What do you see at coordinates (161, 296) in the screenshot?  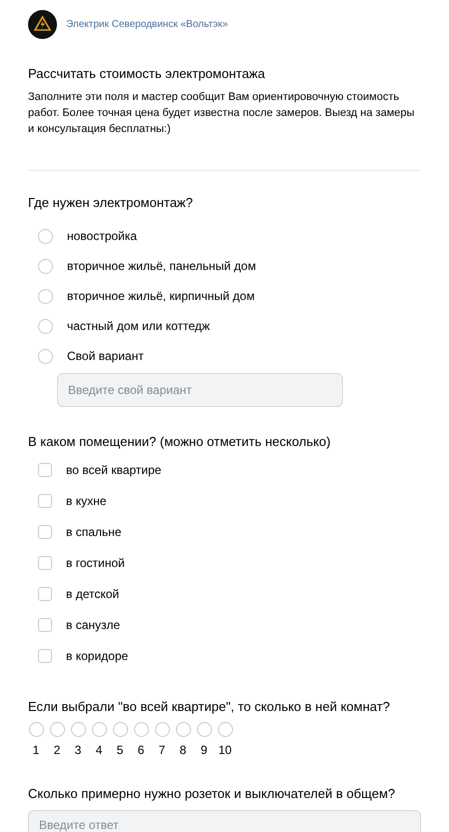 I see `option-label: вторичное жильё, кирпичный дом` at bounding box center [161, 296].